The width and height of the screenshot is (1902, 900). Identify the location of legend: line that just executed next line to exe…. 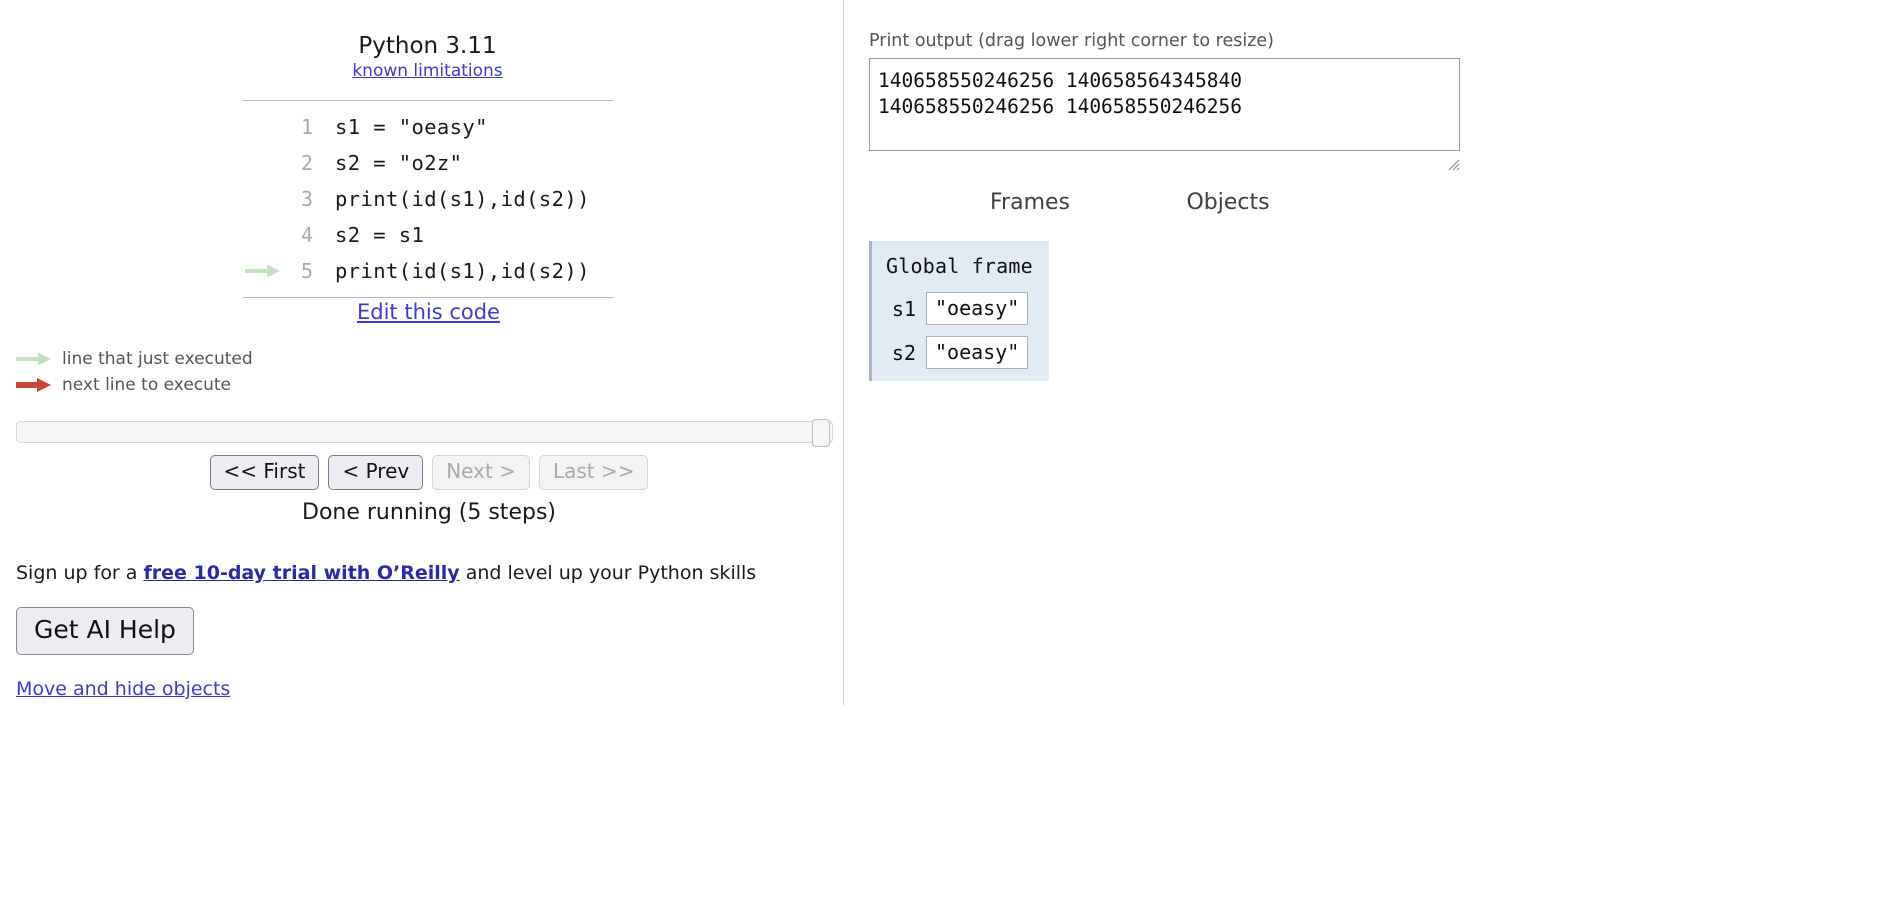
(134, 372).